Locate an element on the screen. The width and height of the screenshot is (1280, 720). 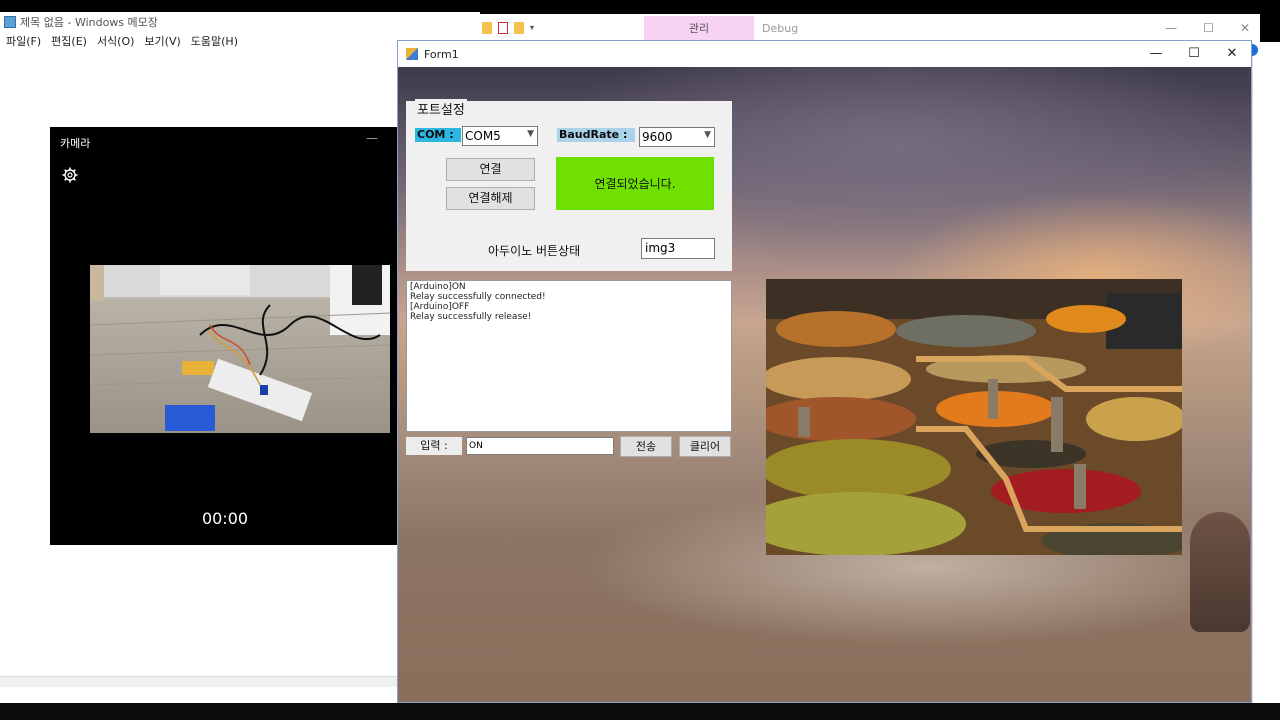
chevron-down-icon: ▾ is located at coordinates (534, 28).